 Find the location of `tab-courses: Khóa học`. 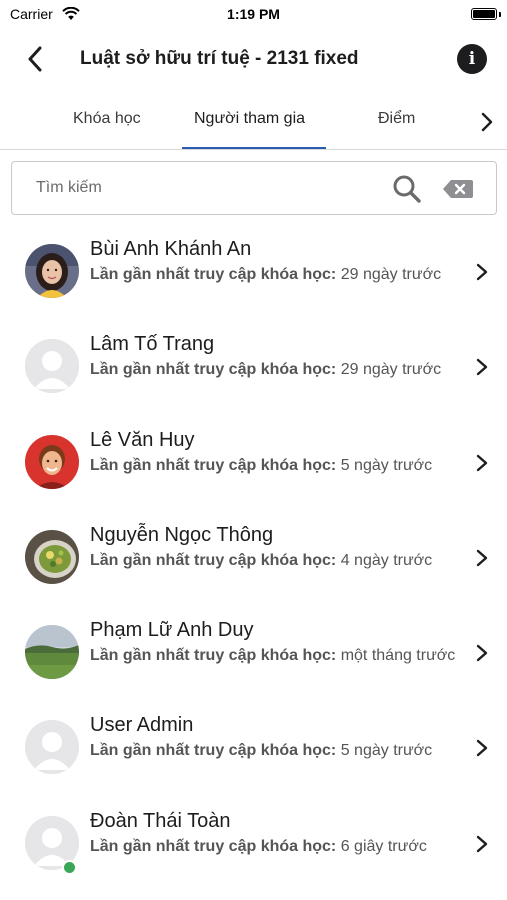

tab-courses: Khóa học is located at coordinates (107, 119).